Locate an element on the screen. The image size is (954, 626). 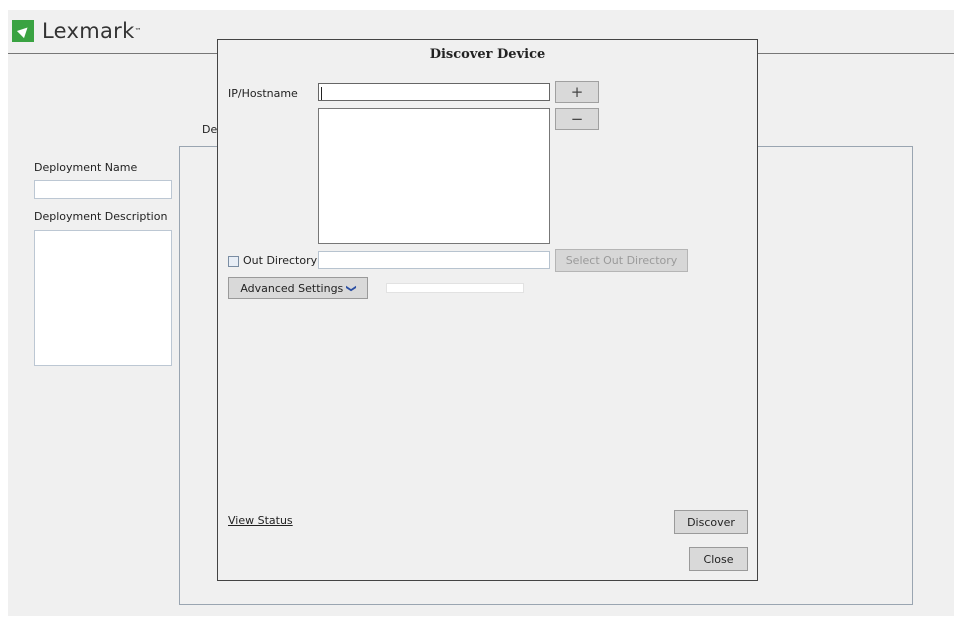
text-caret is located at coordinates (321, 93).